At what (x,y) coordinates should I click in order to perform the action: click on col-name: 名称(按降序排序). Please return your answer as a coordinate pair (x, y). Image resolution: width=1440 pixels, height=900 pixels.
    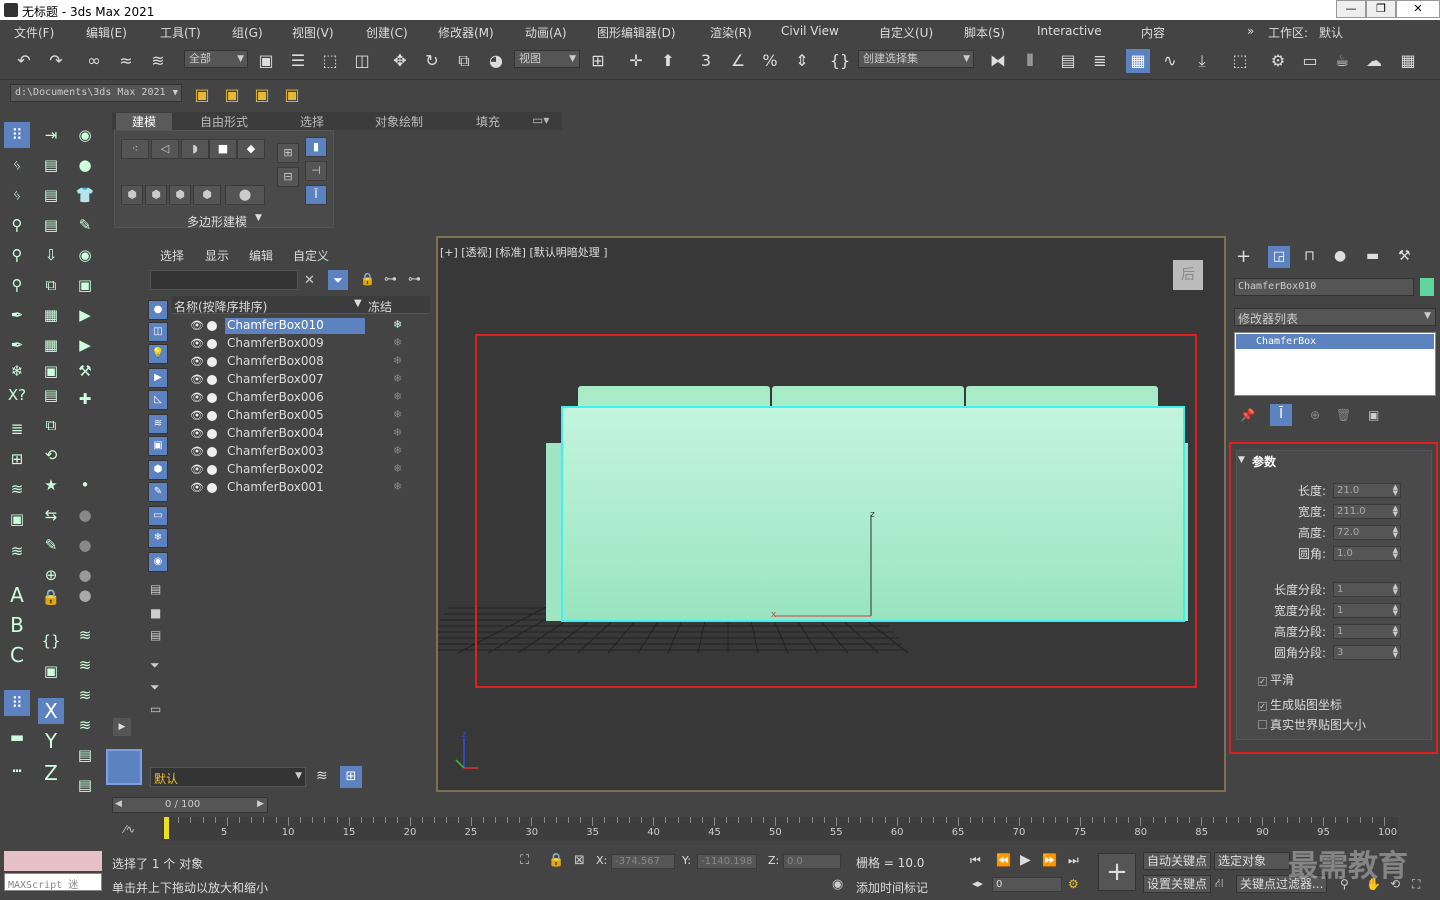
    Looking at the image, I should click on (220, 306).